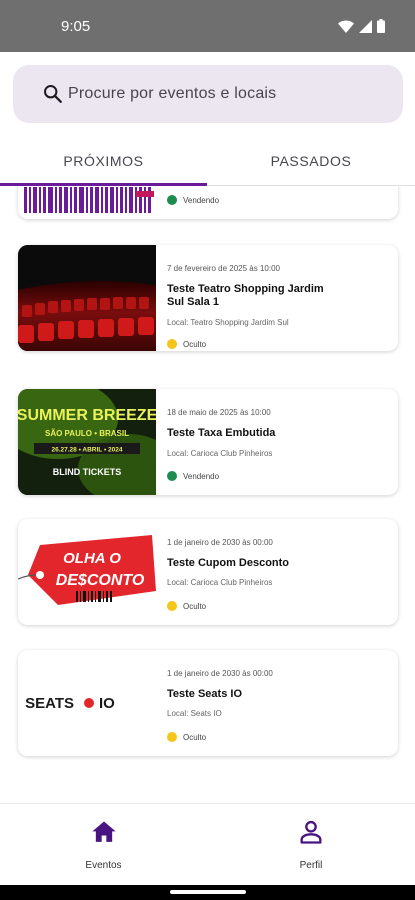 Image resolution: width=415 pixels, height=900 pixels. Describe the element at coordinates (172, 94) in the screenshot. I see `search-input: Procure por eventos e locais` at that location.